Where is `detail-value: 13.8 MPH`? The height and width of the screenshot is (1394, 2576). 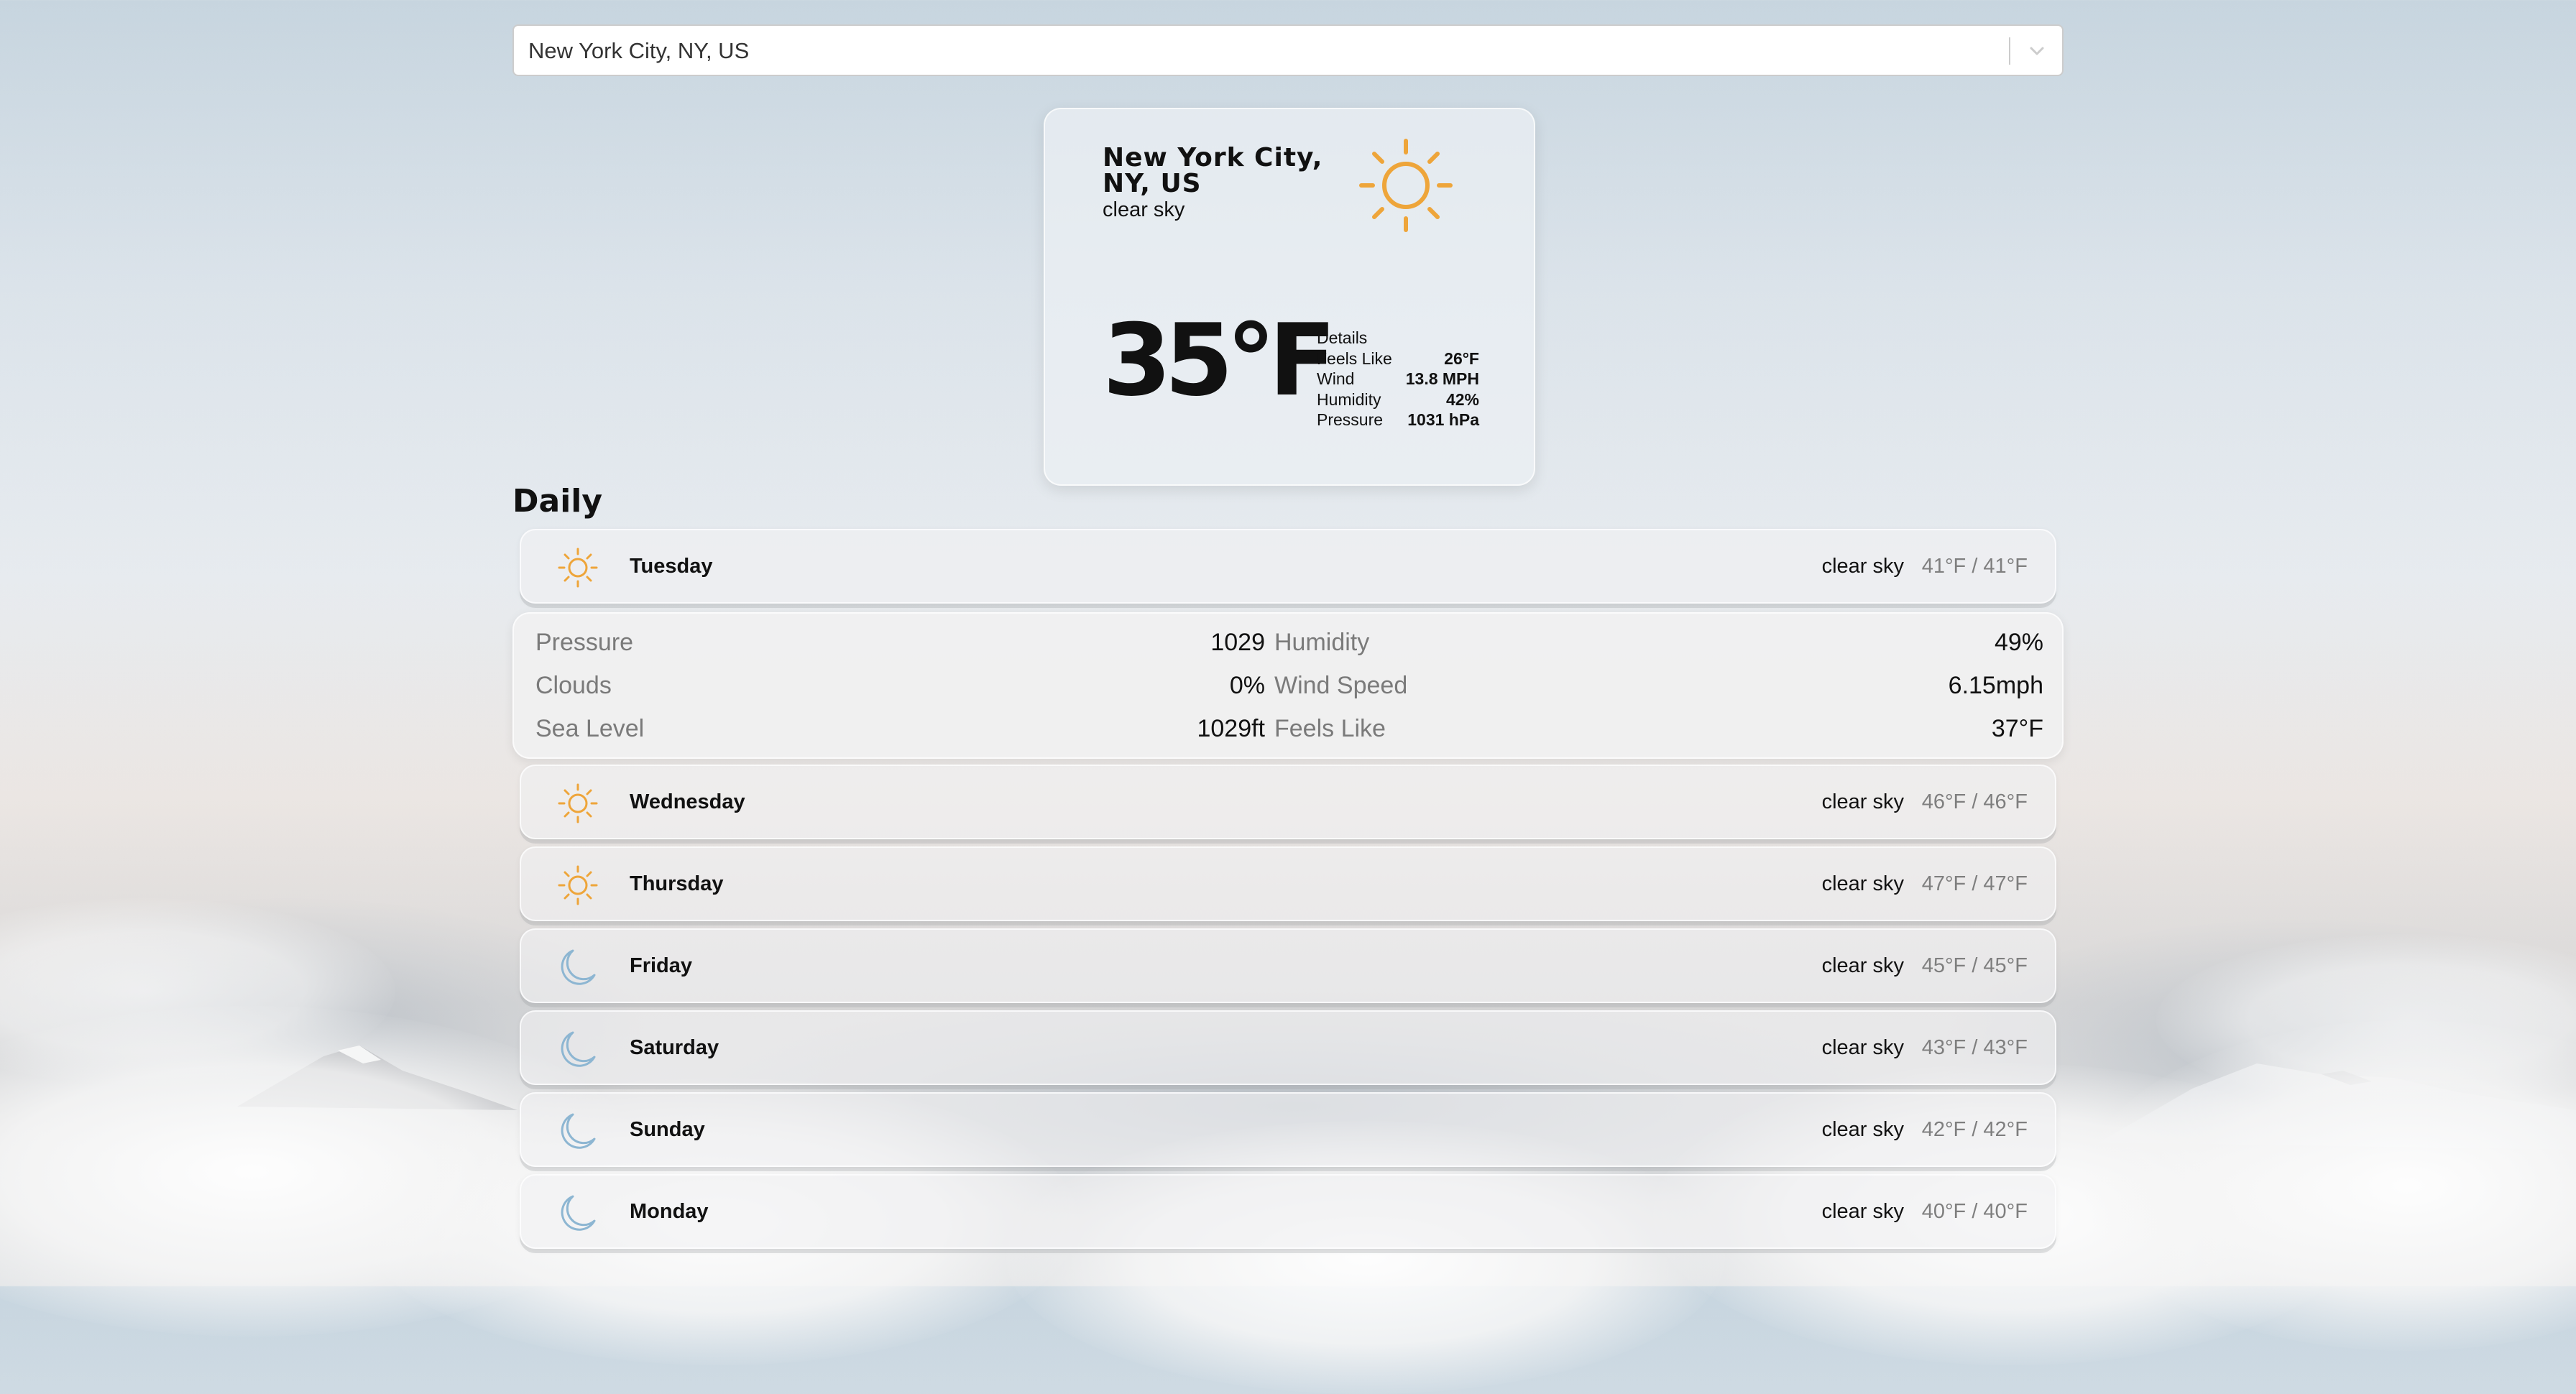 detail-value: 13.8 MPH is located at coordinates (1442, 378).